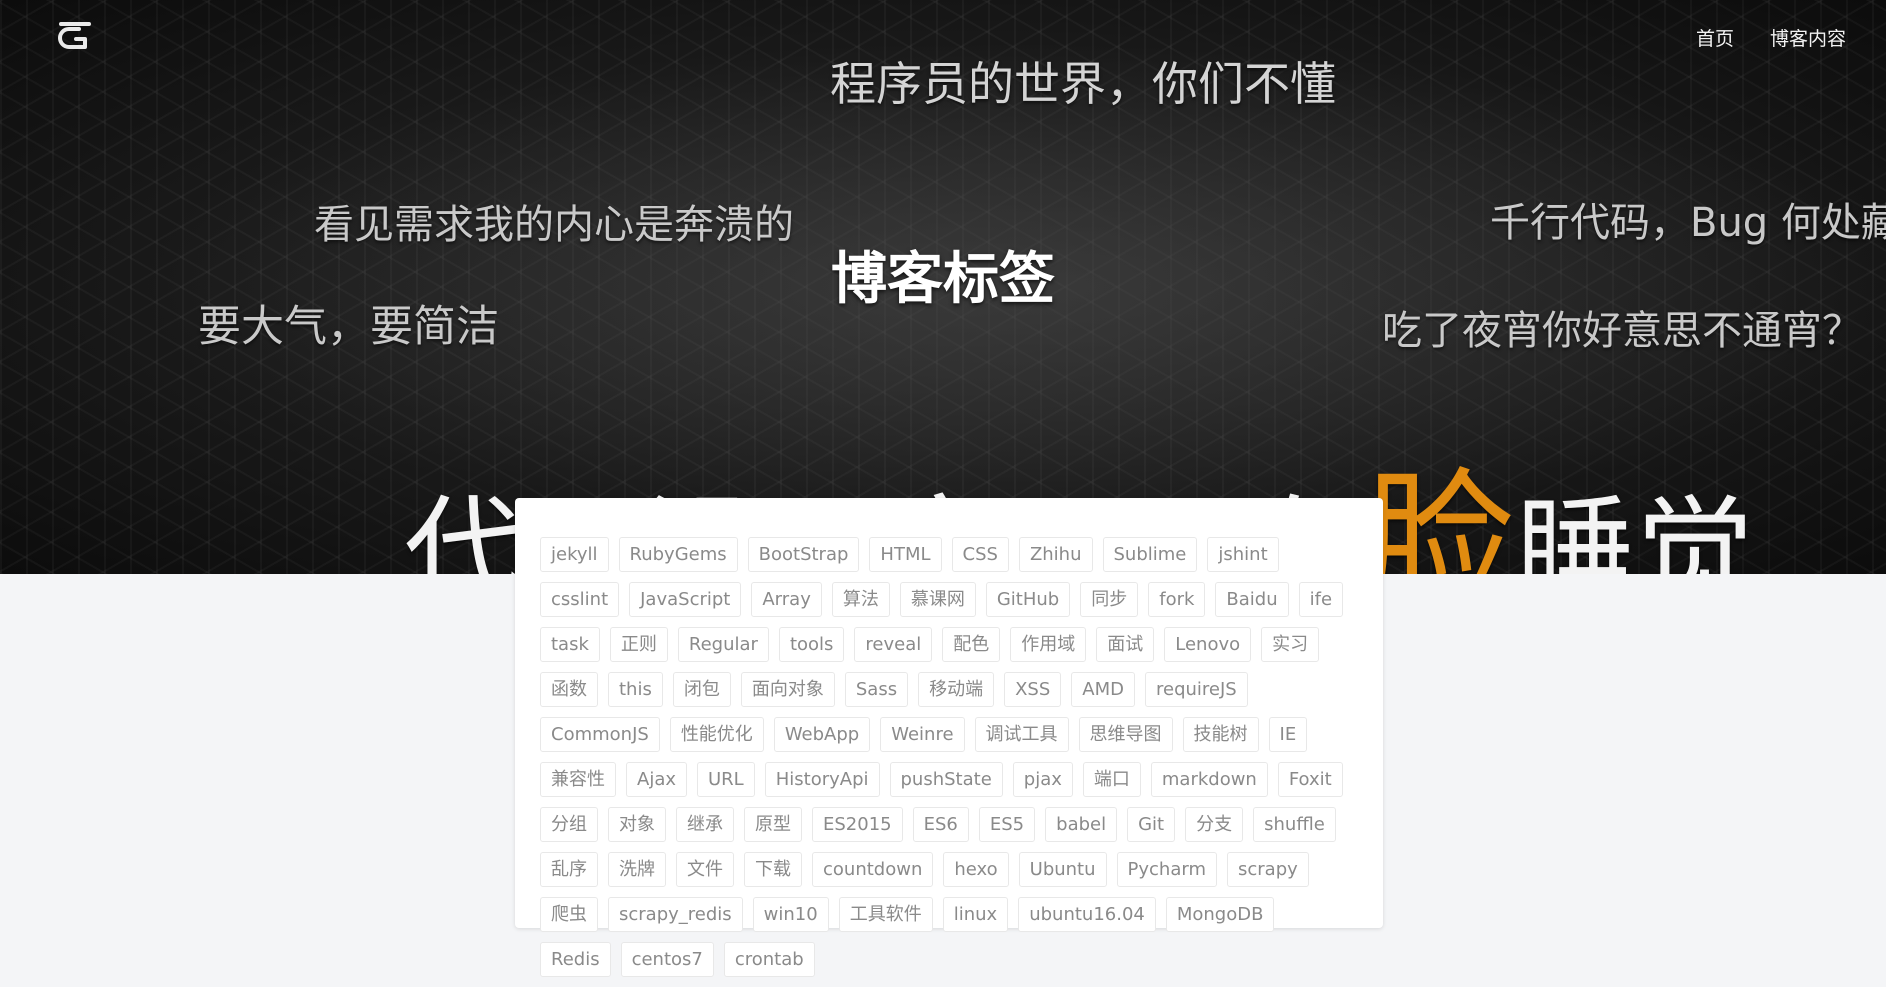 This screenshot has height=987, width=1886. Describe the element at coordinates (1321, 599) in the screenshot. I see `tag-item: ife` at that location.